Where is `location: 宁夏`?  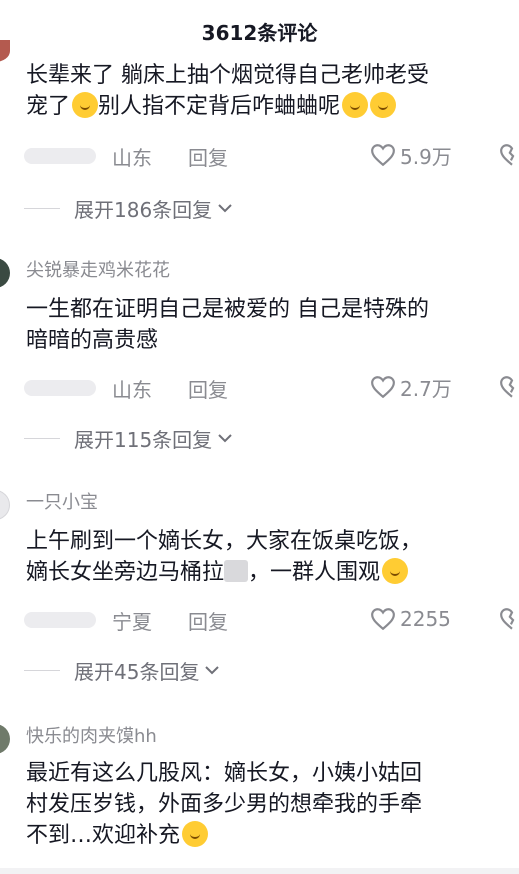 location: 宁夏 is located at coordinates (132, 622).